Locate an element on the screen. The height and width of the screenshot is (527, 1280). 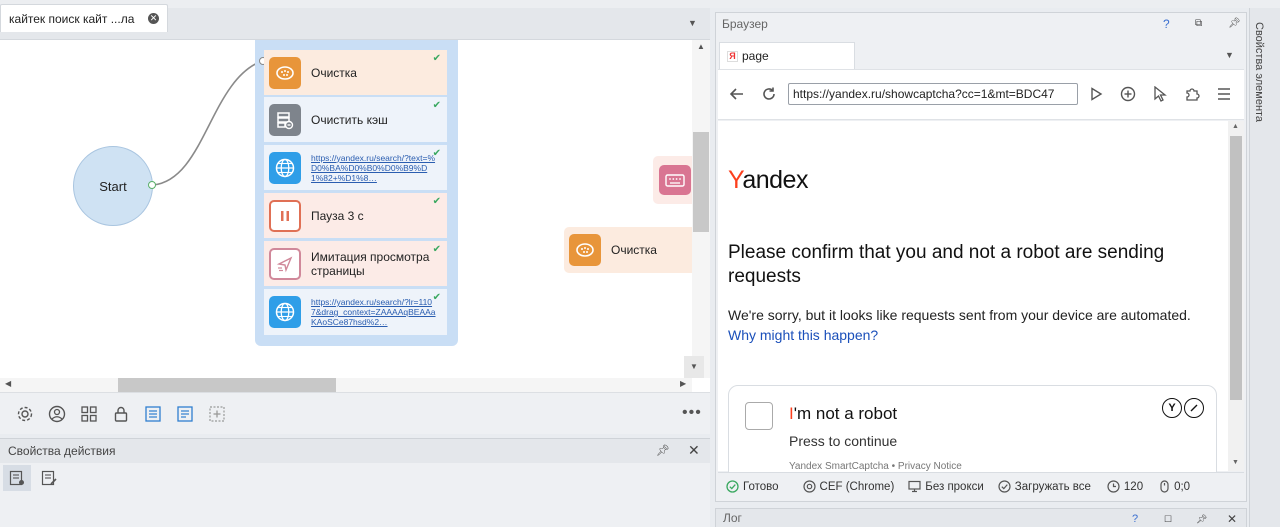
start-connection-line is located at coordinates (207, 123).